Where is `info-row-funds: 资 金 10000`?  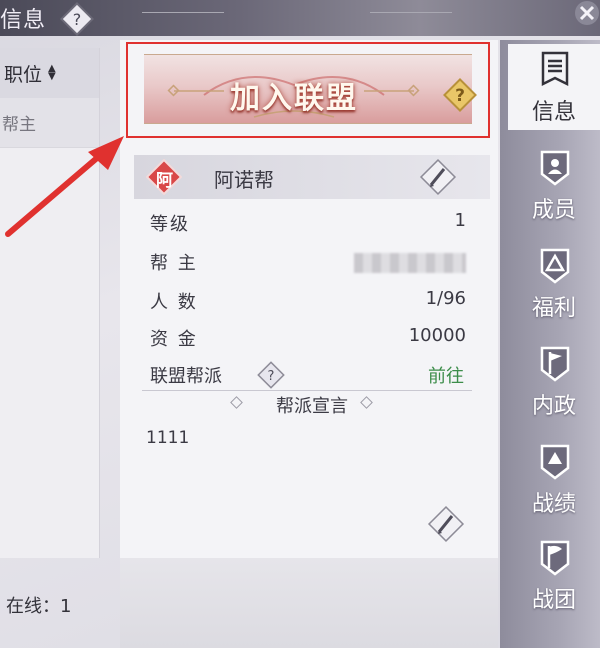 info-row-funds: 资 金 10000 is located at coordinates (308, 338).